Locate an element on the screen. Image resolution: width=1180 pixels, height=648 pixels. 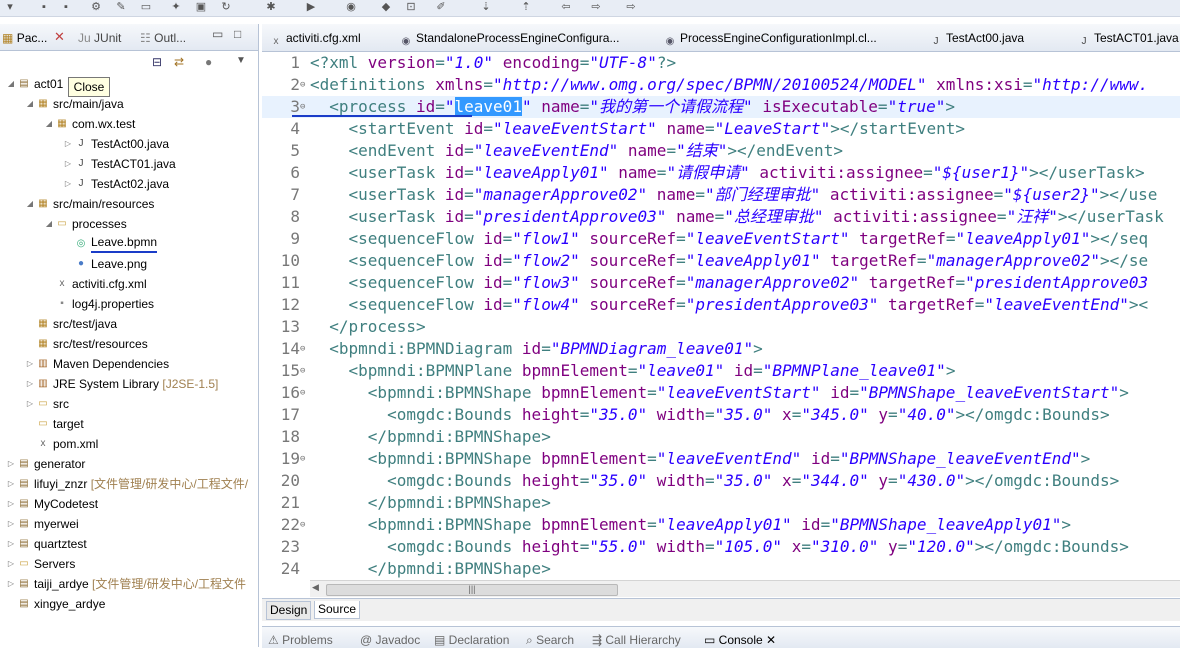
horizontal-scrollbar: ◀ ||| is located at coordinates (745, 588).